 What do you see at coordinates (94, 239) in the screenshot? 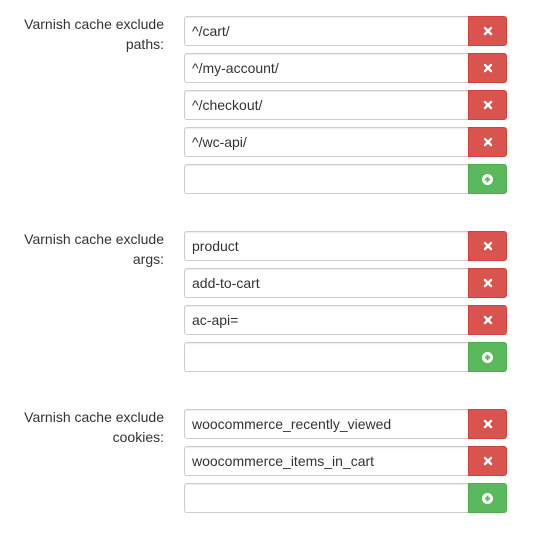
I see `exclude-args-label-line1: Varnish cache exclude` at bounding box center [94, 239].